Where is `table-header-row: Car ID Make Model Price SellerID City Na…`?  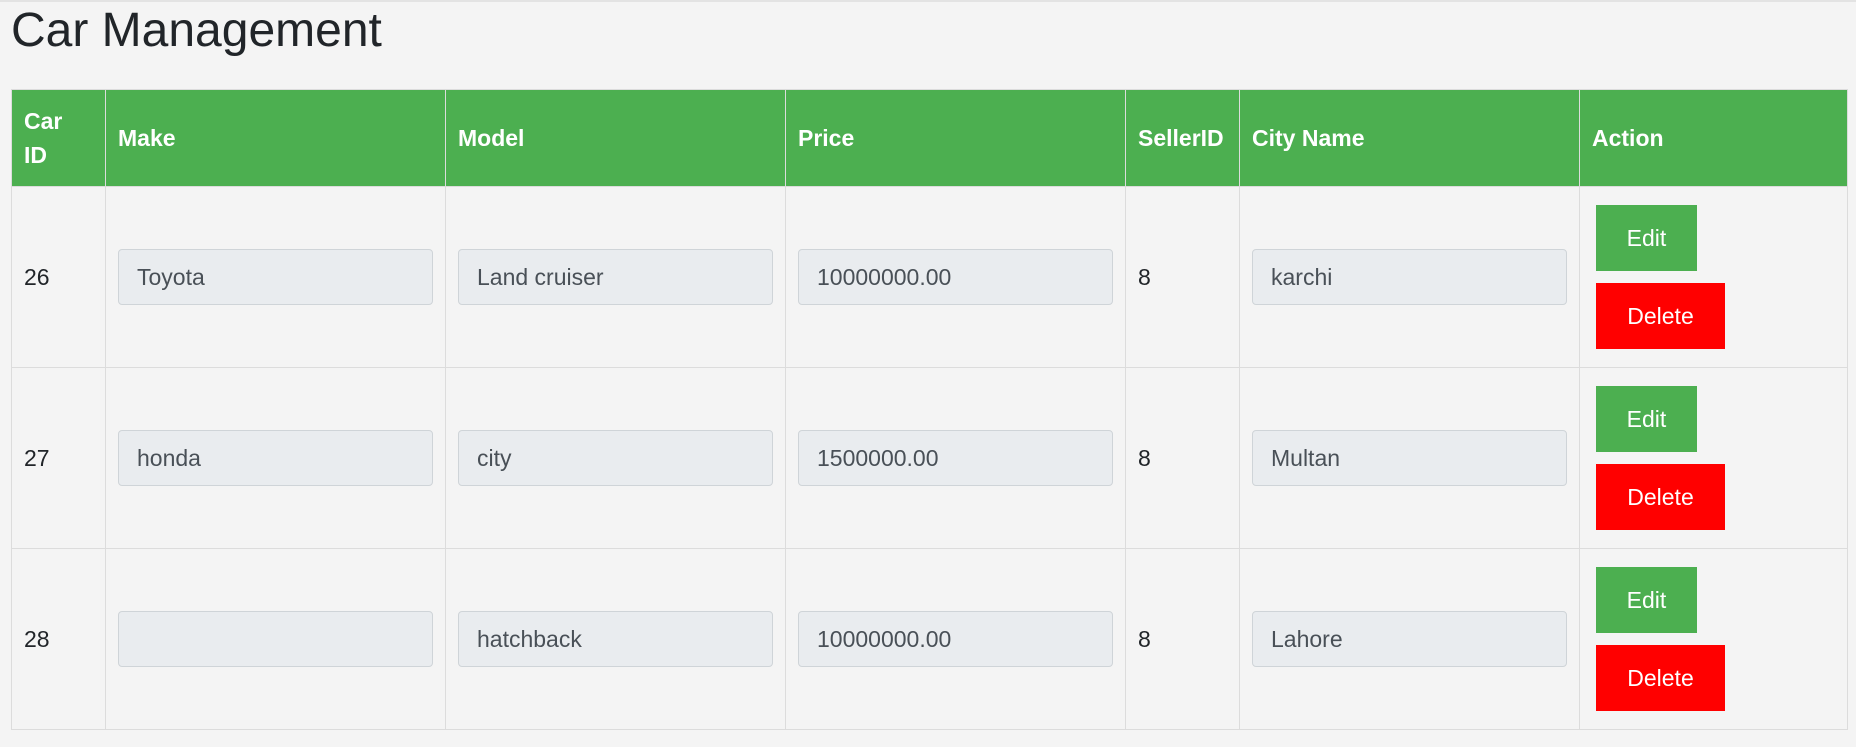
table-header-row: Car ID Make Model Price SellerID City Na… is located at coordinates (929, 138).